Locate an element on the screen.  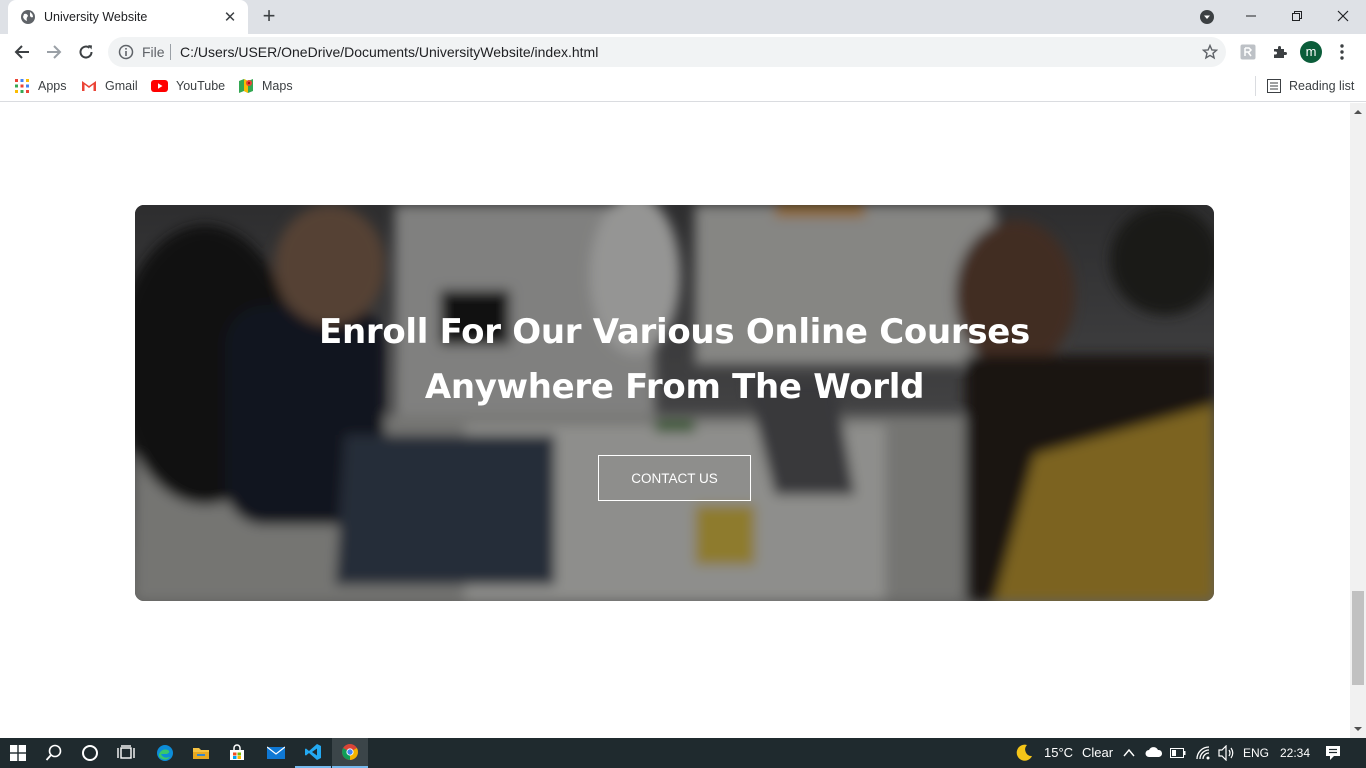
bookmark-gmail: Gmail is located at coordinates (109, 86).